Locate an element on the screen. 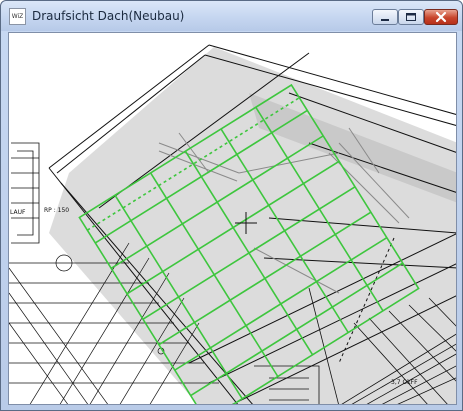 This screenshot has width=463, height=411. close-button is located at coordinates (441, 17).